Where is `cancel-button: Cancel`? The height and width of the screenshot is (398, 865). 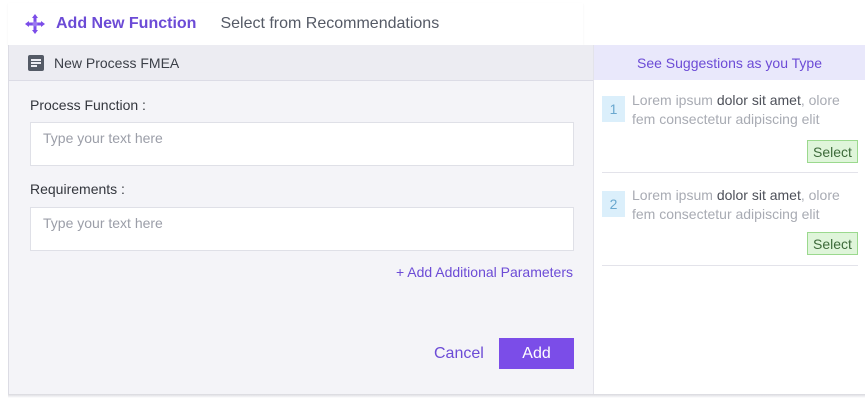 cancel-button: Cancel is located at coordinates (459, 354).